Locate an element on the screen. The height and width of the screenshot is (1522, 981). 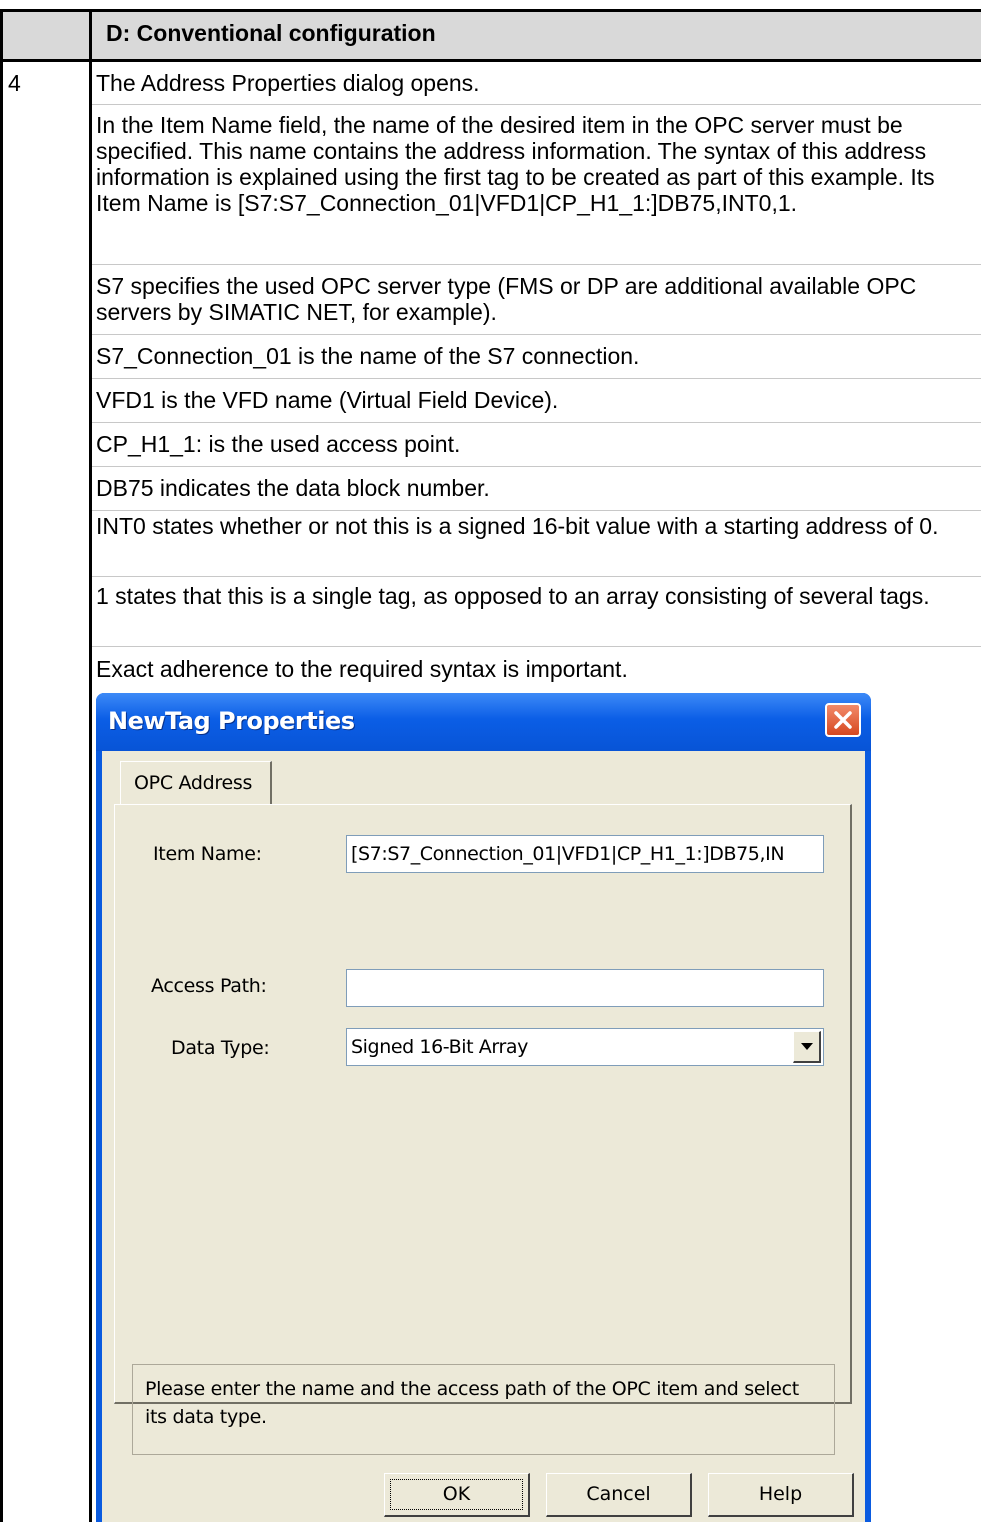
close-icon is located at coordinates (843, 720).